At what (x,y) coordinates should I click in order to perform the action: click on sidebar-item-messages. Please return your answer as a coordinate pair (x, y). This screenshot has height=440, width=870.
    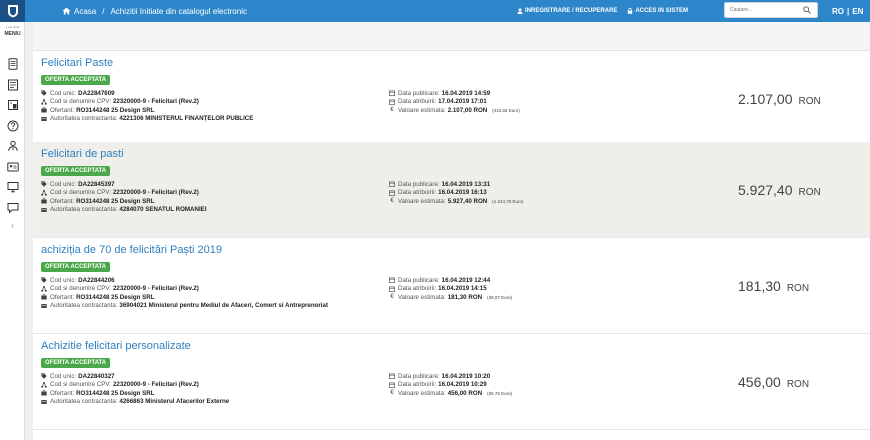
    Looking at the image, I should click on (12, 208).